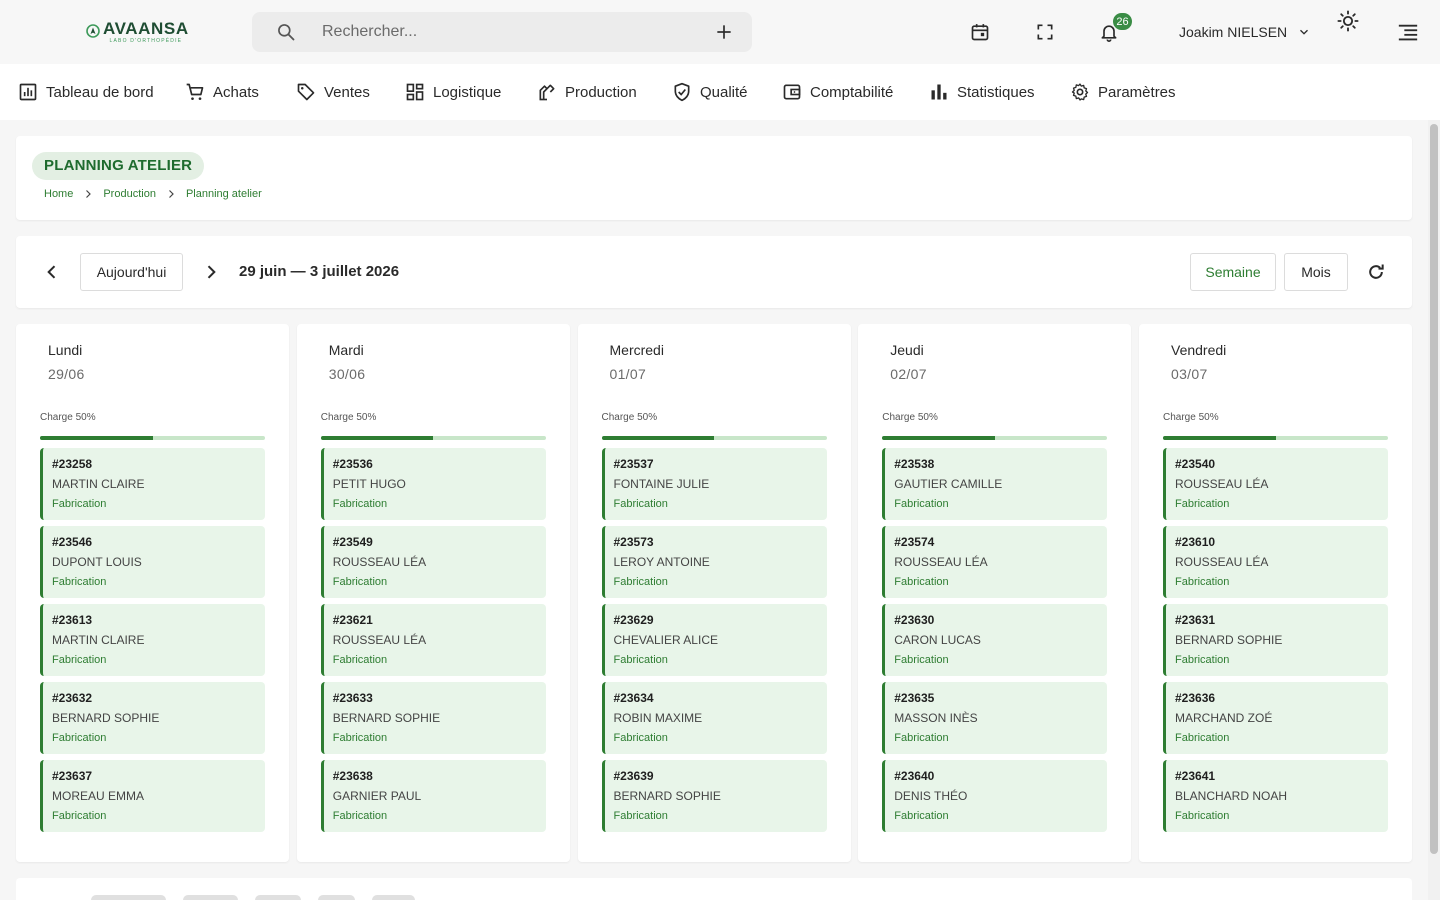 This screenshot has height=900, width=1440. Describe the element at coordinates (714, 718) in the screenshot. I see `job-card: #23634 ROBIN MAXIME Fabrication` at that location.